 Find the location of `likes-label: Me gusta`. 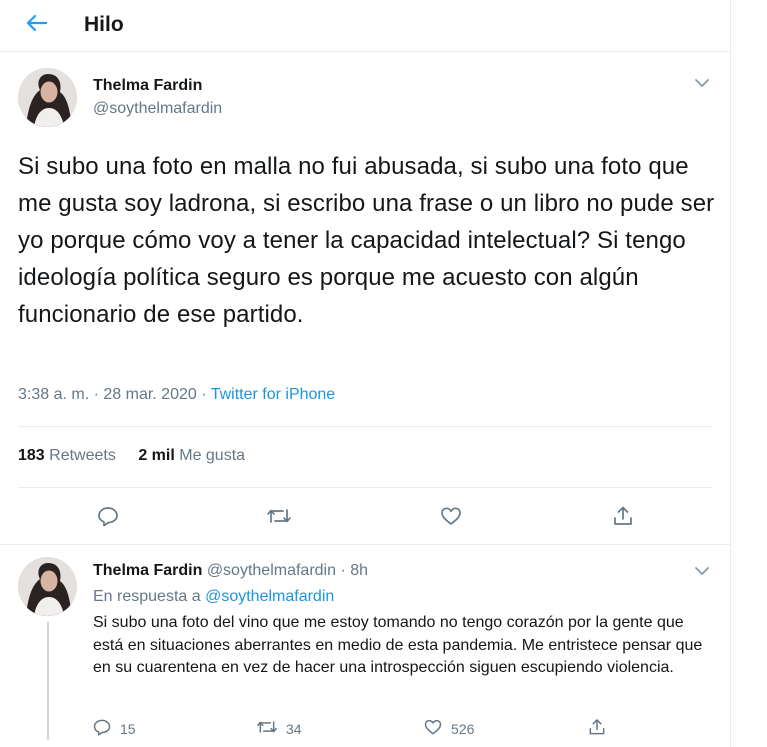

likes-label: Me gusta is located at coordinates (212, 455).